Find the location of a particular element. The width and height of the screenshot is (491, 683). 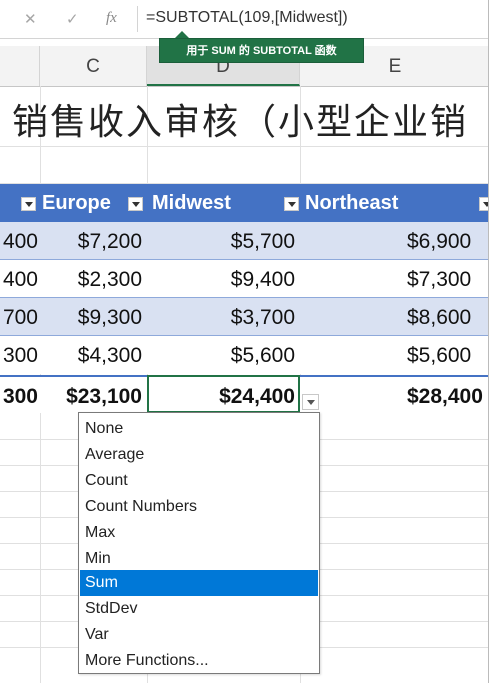

total-cell: 300 is located at coordinates (19, 396).